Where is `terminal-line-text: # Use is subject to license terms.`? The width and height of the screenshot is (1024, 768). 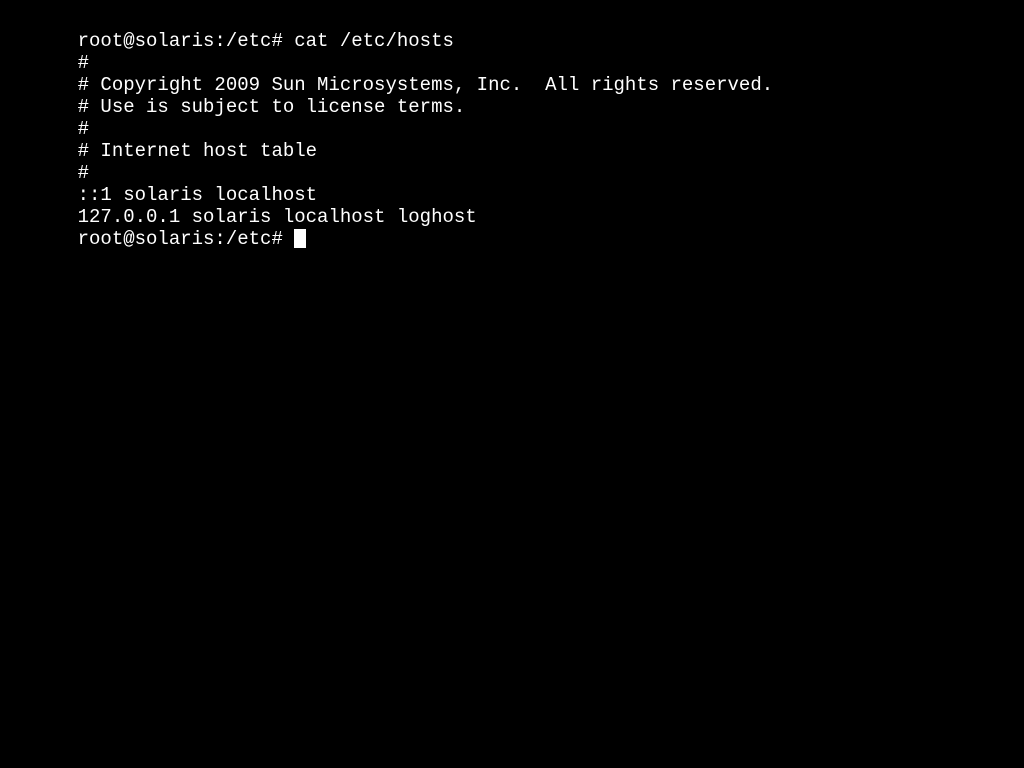 terminal-line-text: # Use is subject to license terms. is located at coordinates (271, 107).